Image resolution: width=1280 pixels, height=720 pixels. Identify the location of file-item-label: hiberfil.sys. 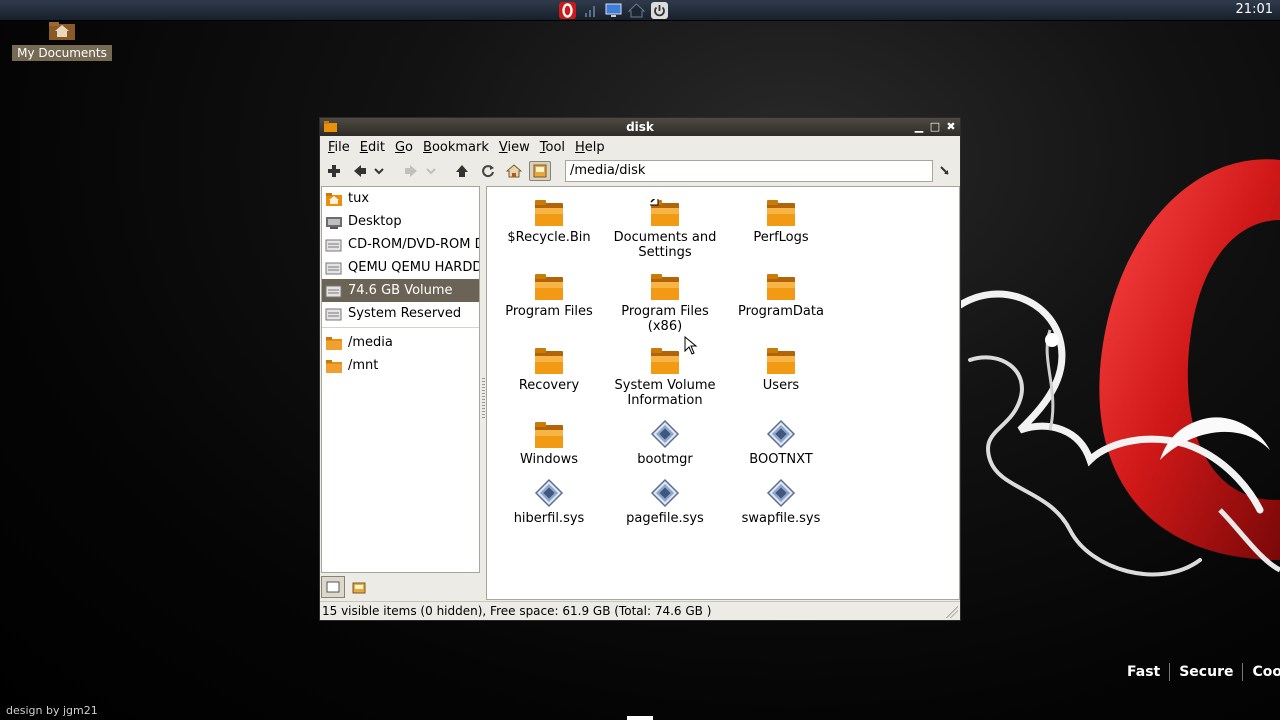
(549, 518).